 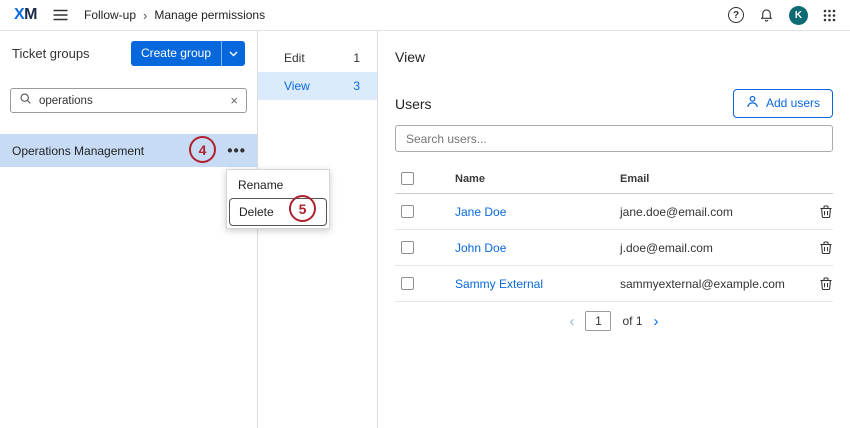 I want to click on permission-view-count: 3, so click(x=356, y=86).